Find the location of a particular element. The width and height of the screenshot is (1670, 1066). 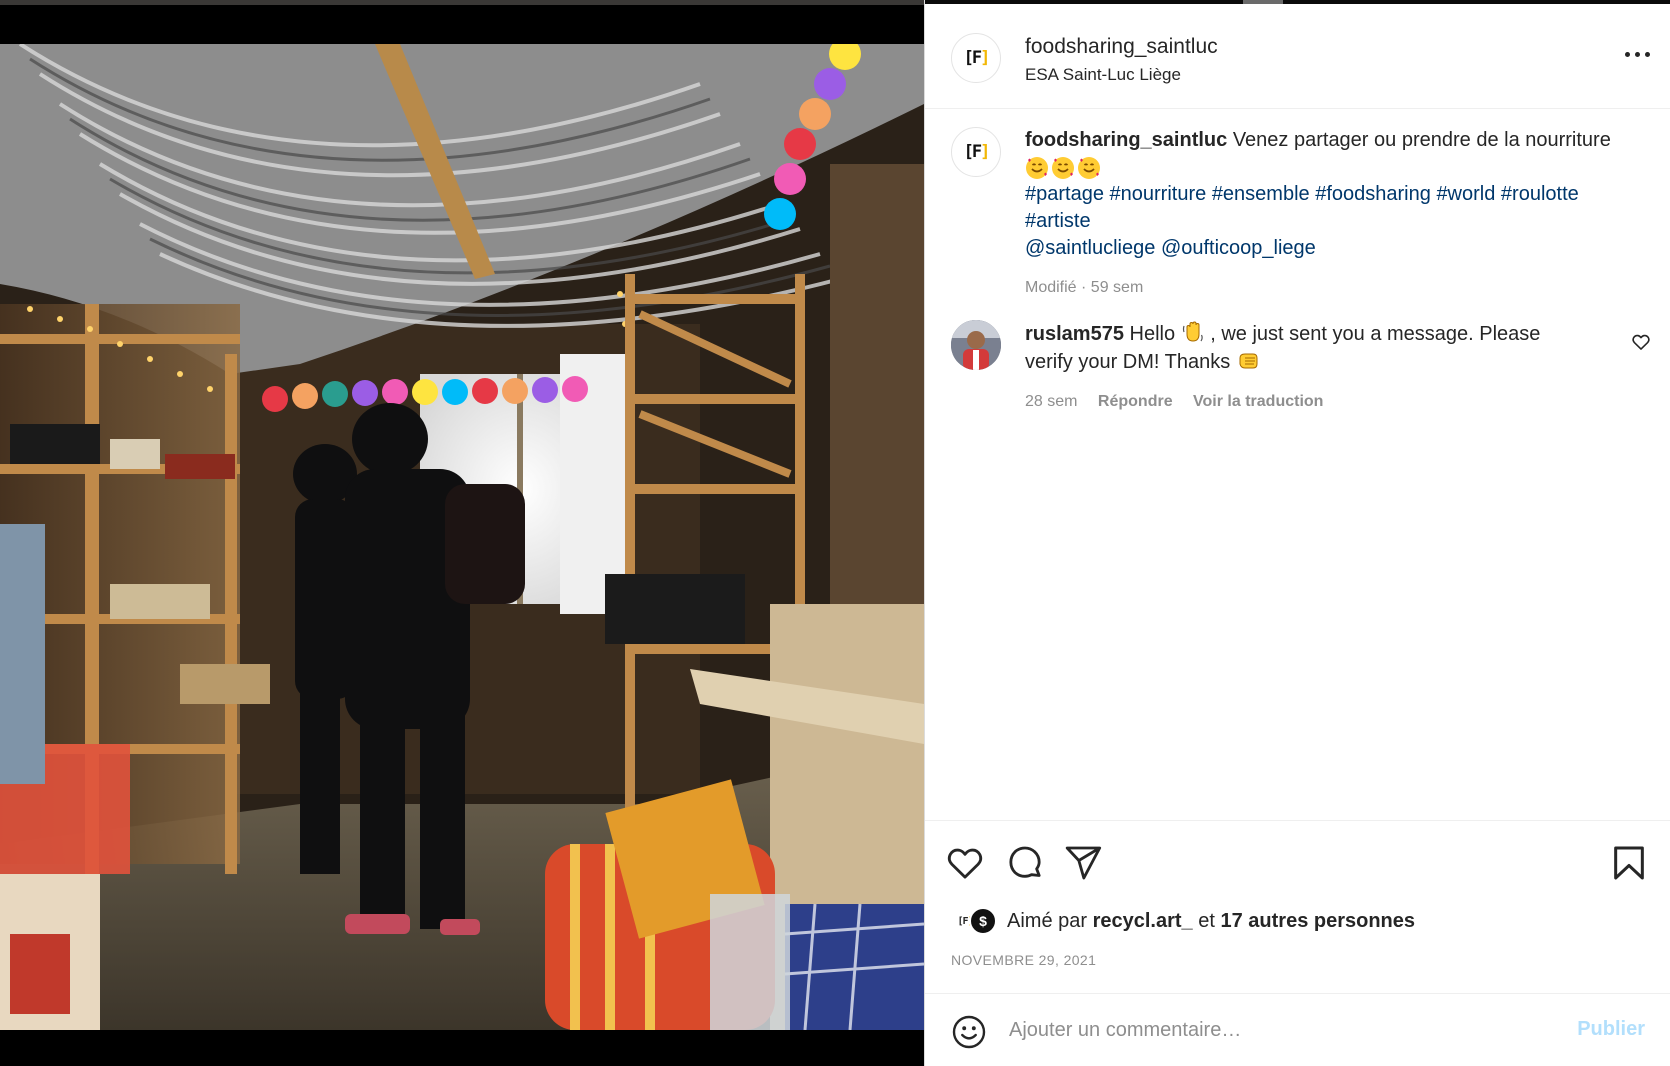

more-dot-icon is located at coordinates (1627, 54).